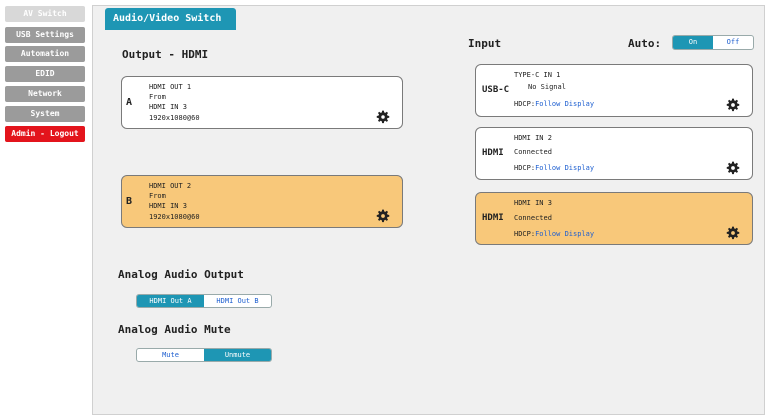 This screenshot has width=765, height=420. I want to click on mute-option: Mute, so click(170, 355).